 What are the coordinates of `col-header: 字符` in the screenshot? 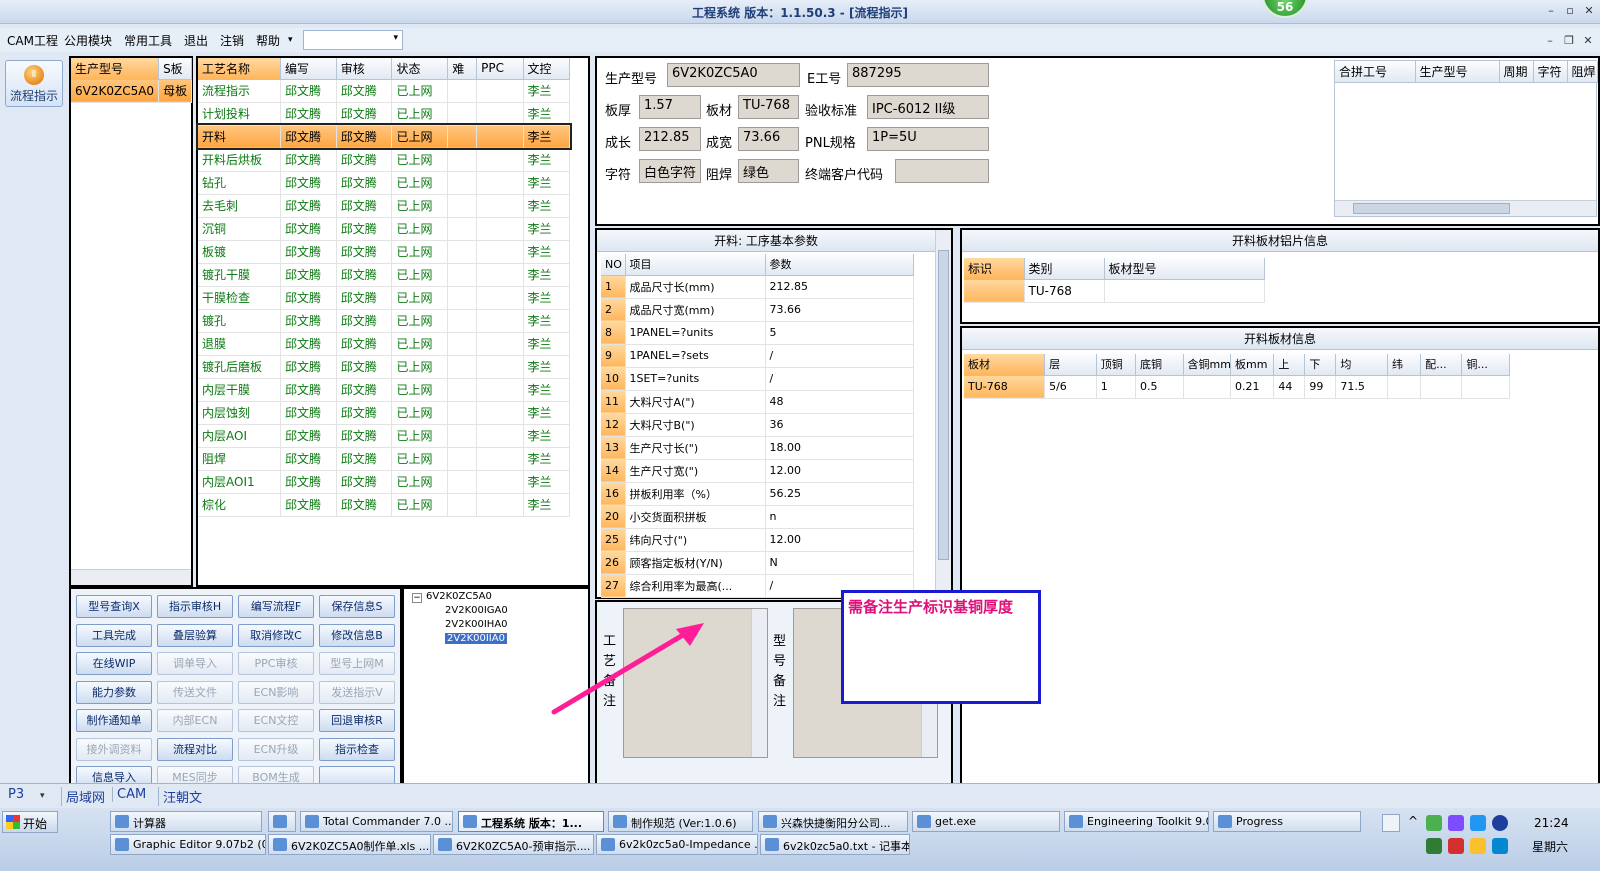 It's located at (1550, 72).